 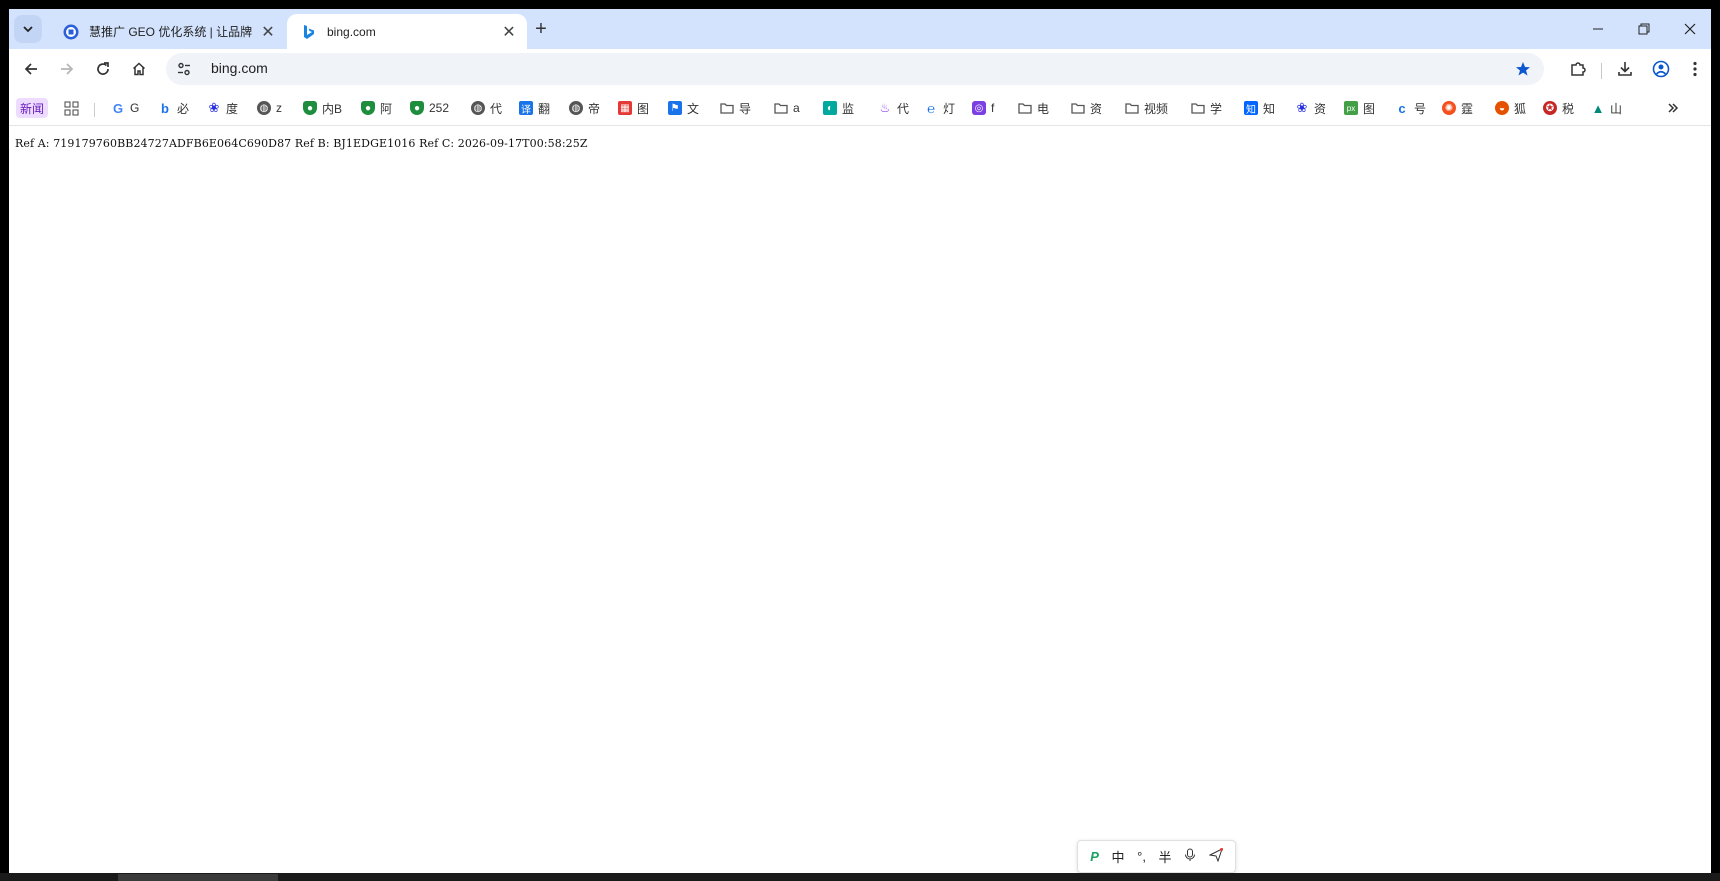 What do you see at coordinates (1616, 108) in the screenshot?
I see `bookmark-label: 山` at bounding box center [1616, 108].